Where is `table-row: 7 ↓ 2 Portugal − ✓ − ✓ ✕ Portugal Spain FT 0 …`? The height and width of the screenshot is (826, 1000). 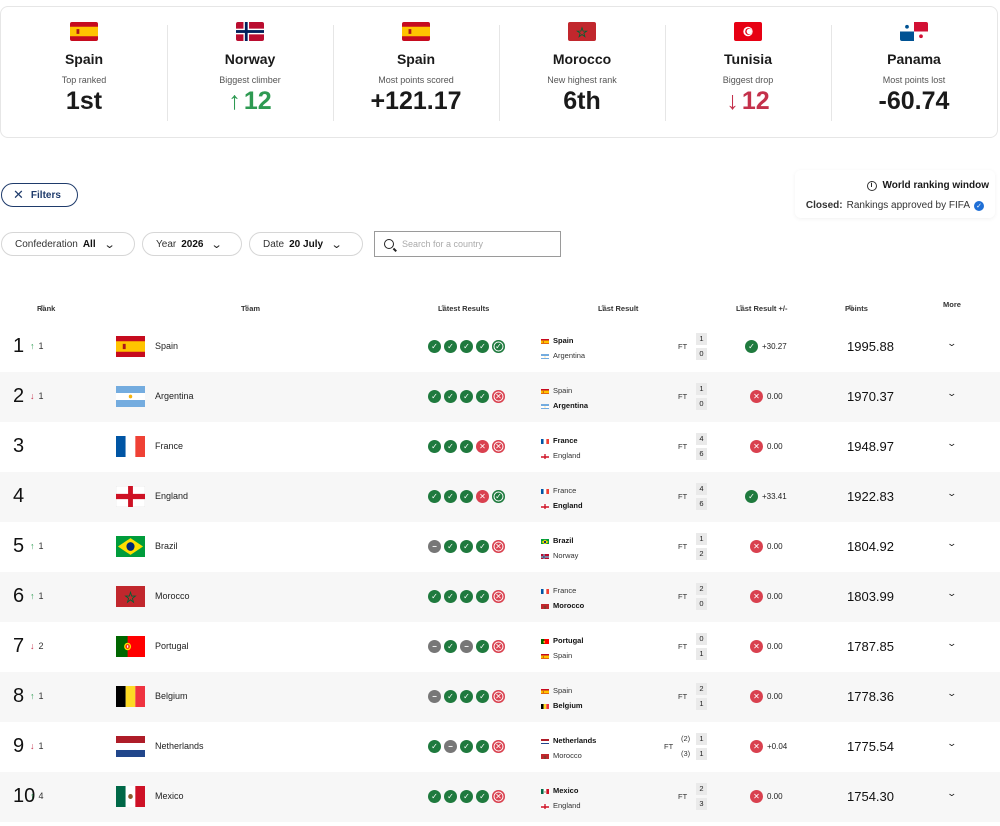
table-row: 7 ↓ 2 Portugal − ✓ − ✓ ✕ Portugal Spain FT 0 … is located at coordinates (500, 647).